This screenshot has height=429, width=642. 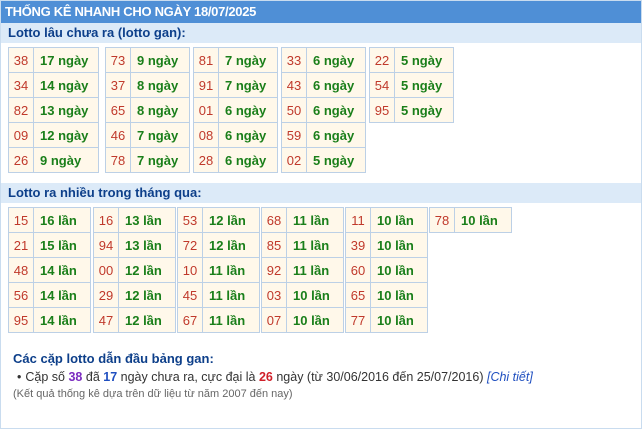 I want to click on gan-number: 65, so click(x=118, y=110).